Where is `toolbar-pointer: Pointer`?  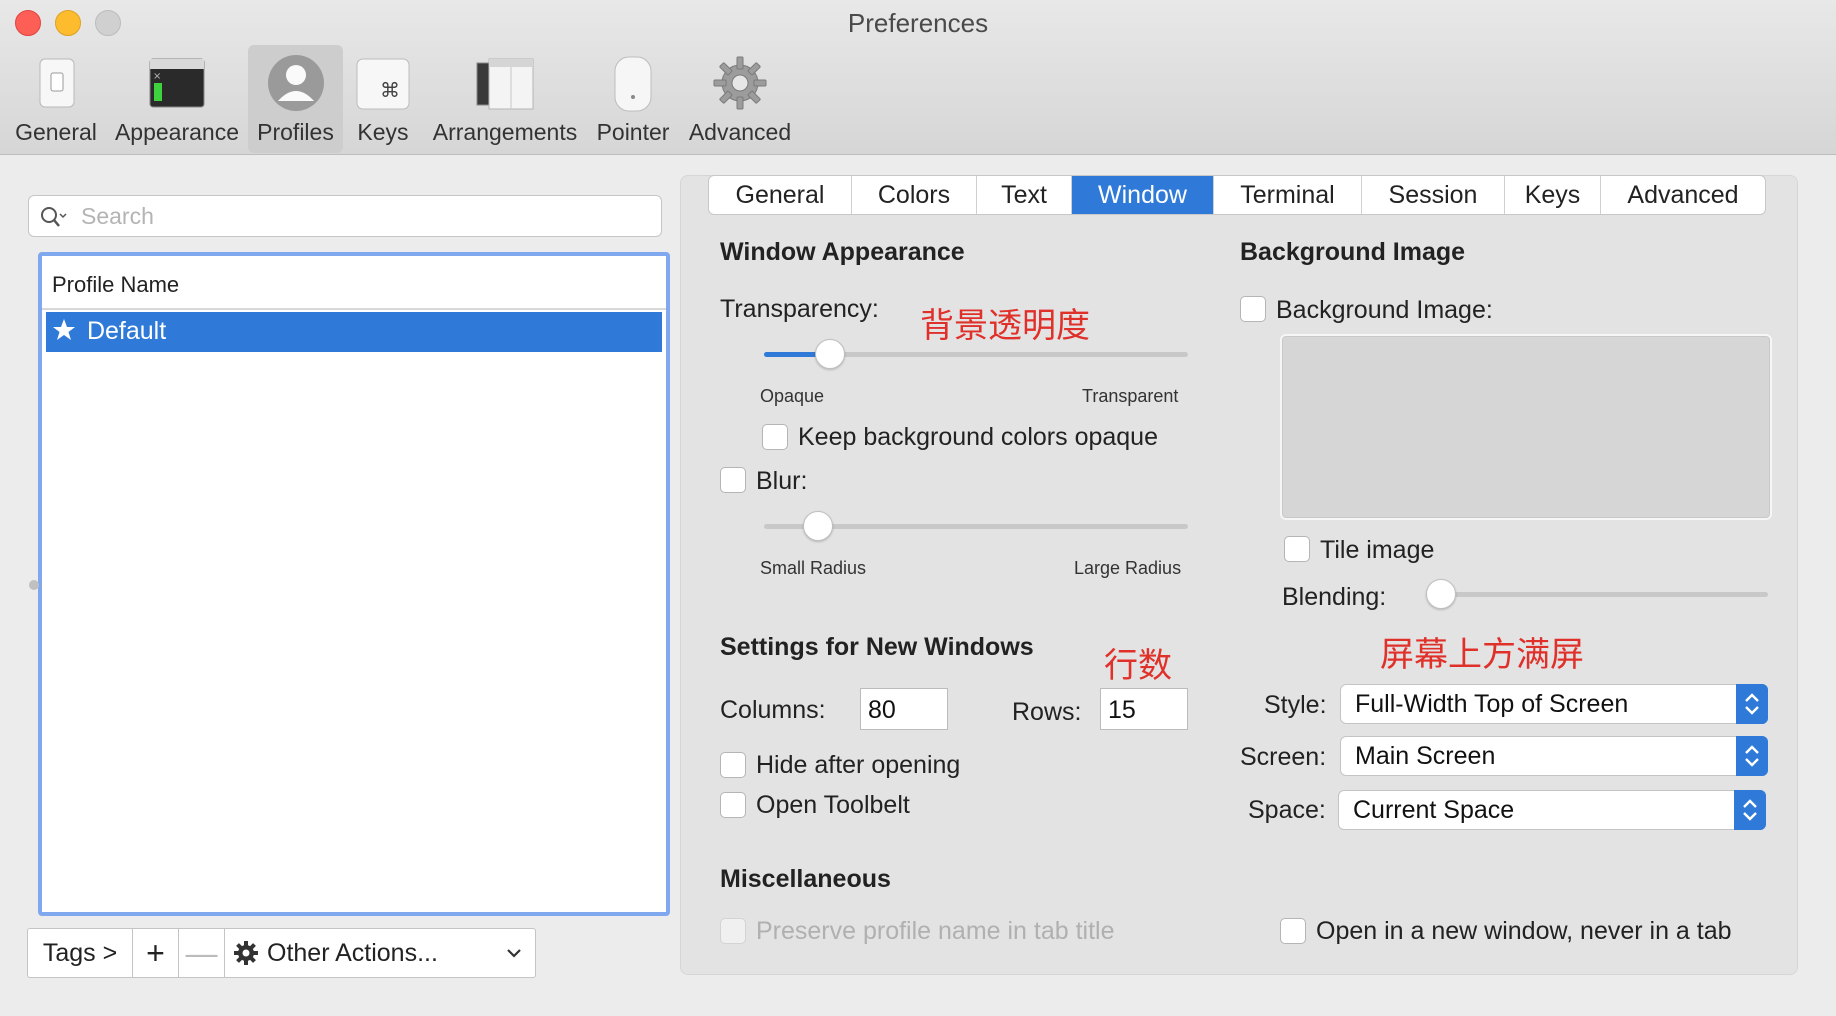 toolbar-pointer: Pointer is located at coordinates (633, 99).